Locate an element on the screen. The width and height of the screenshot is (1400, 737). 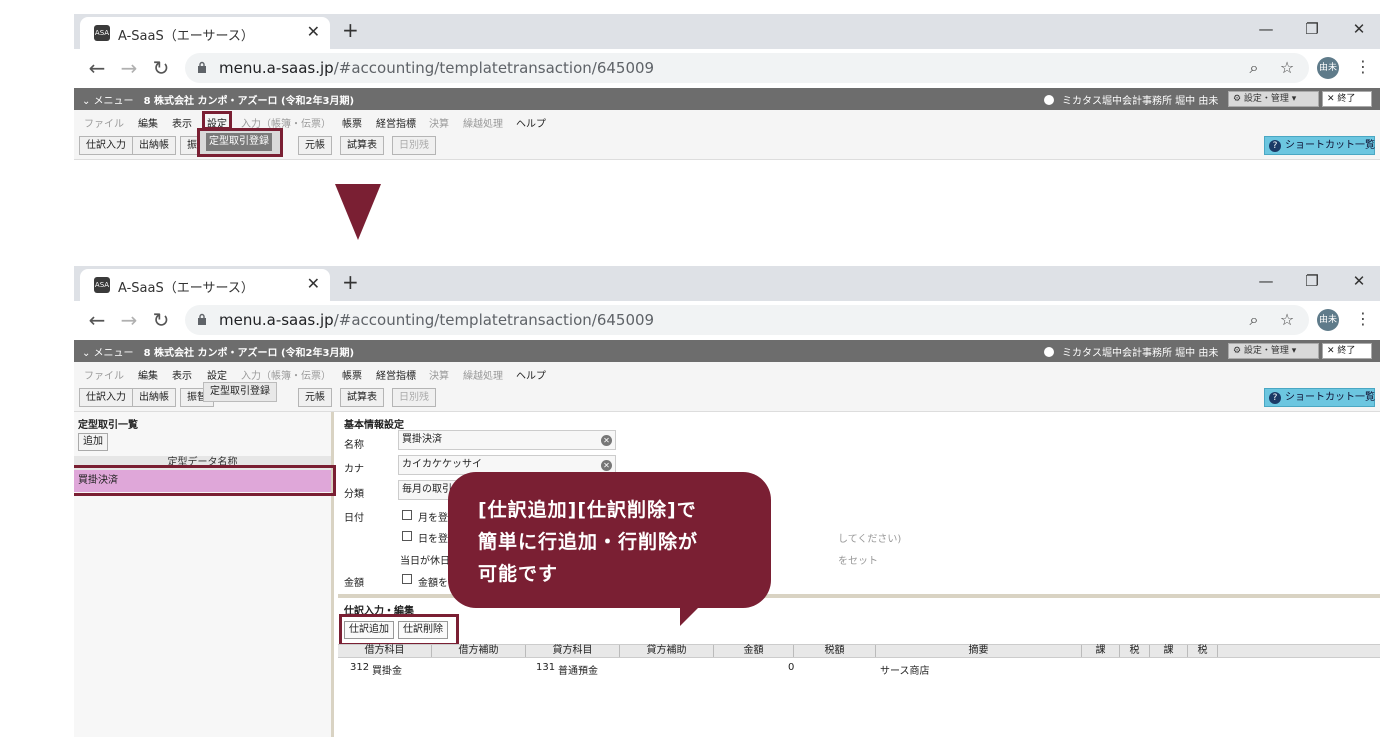
lock-icon is located at coordinates (202, 319).